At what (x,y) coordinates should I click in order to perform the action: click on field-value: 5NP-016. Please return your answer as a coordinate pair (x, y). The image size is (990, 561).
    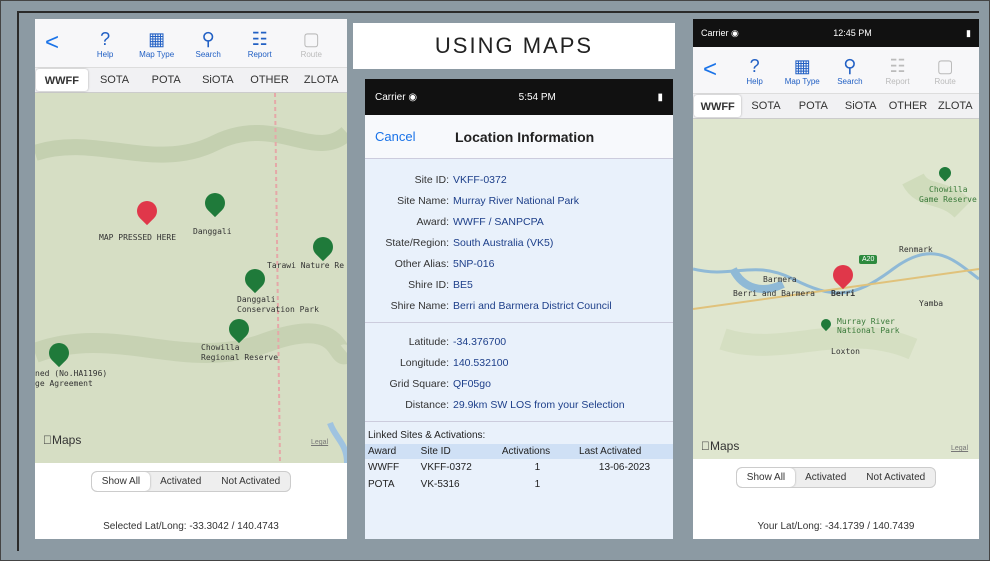
    Looking at the image, I should click on (474, 263).